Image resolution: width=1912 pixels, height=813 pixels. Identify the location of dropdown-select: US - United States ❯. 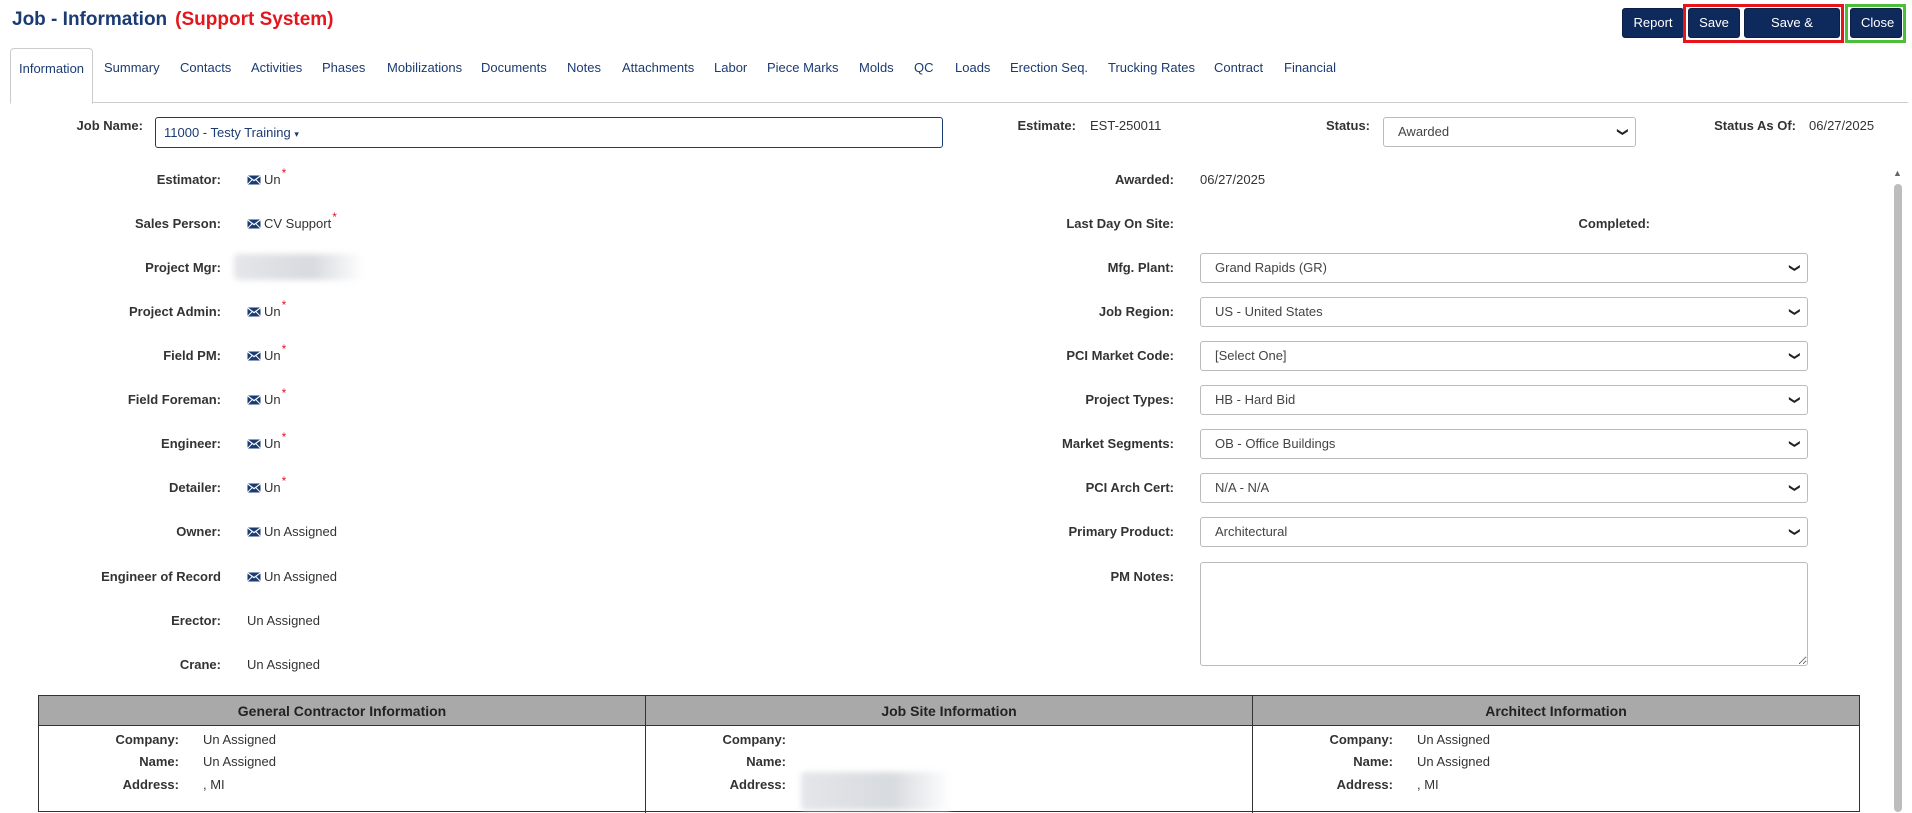
(1504, 312).